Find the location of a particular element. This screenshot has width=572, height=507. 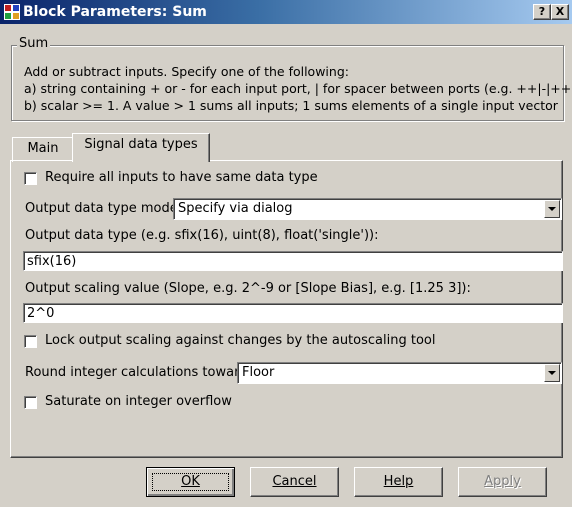

help-title-button: ? is located at coordinates (542, 12).